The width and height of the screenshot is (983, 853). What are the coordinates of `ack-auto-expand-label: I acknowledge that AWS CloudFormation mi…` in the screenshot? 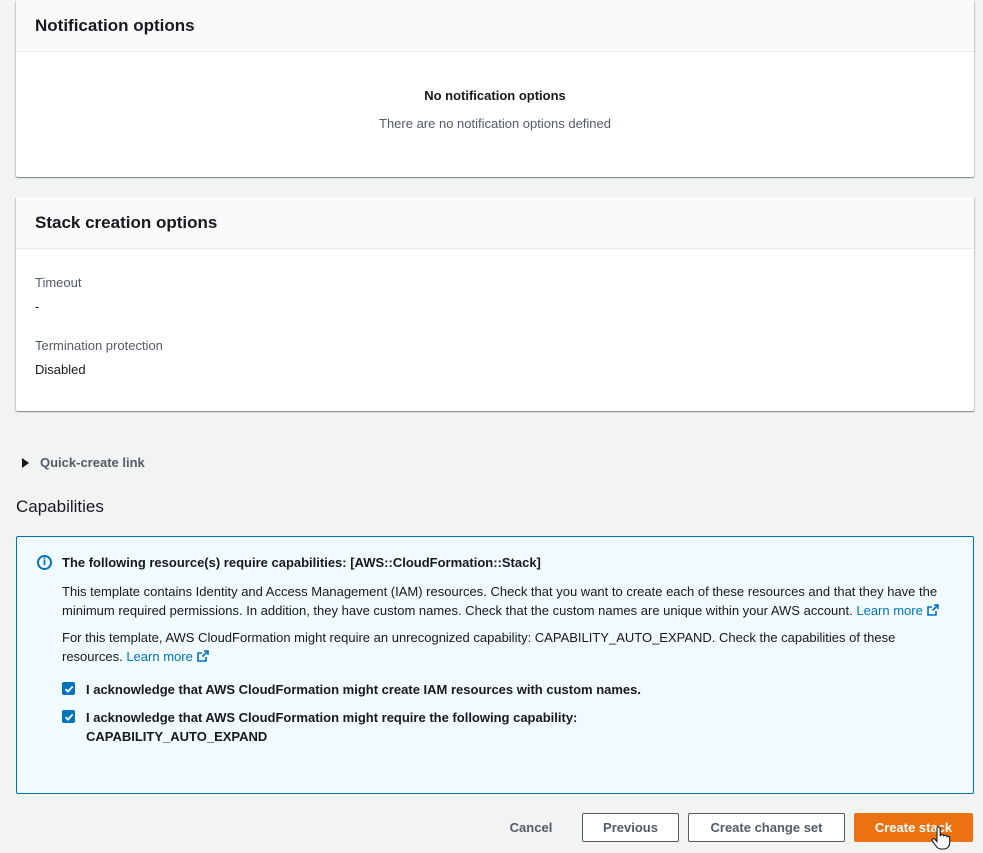 It's located at (332, 727).